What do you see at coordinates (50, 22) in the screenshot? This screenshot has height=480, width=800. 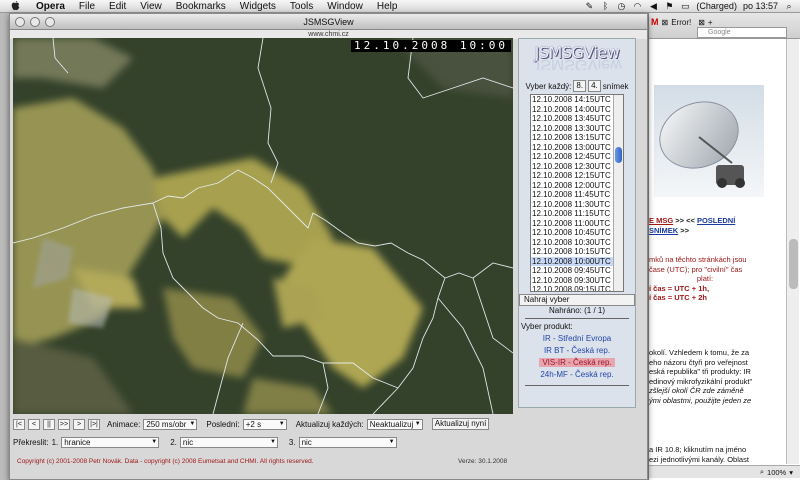 I see `zoom-window-button` at bounding box center [50, 22].